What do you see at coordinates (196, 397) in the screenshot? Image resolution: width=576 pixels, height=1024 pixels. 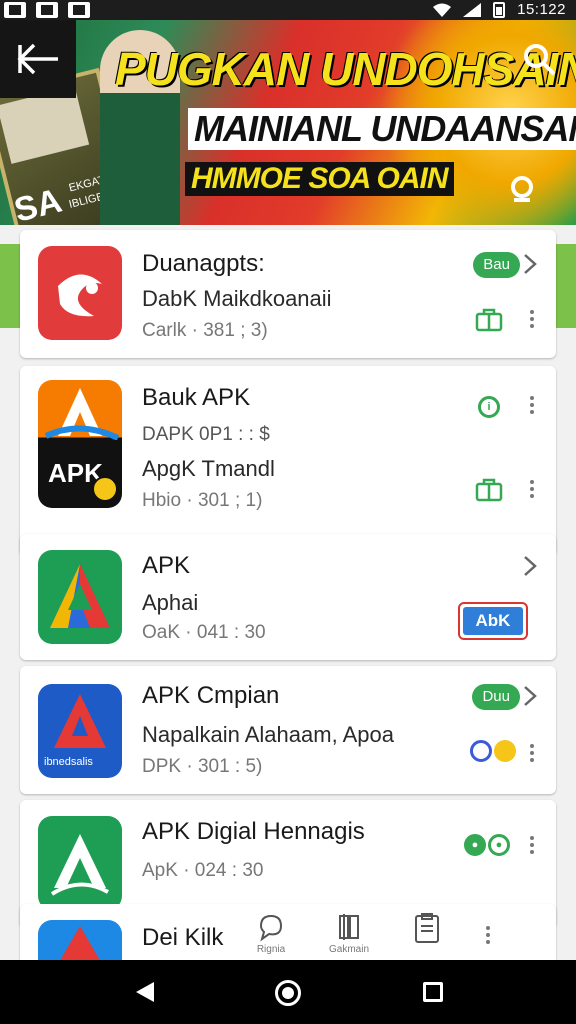 I see `app-title: Bauk APK` at bounding box center [196, 397].